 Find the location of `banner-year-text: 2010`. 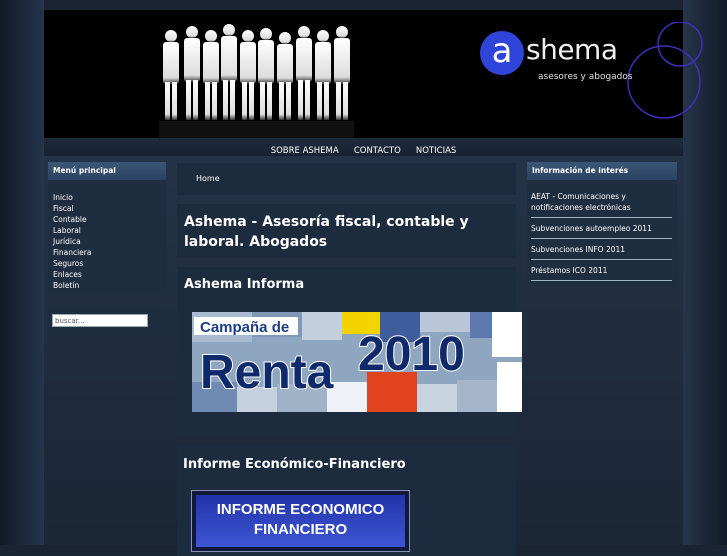

banner-year-text: 2010 is located at coordinates (411, 354).